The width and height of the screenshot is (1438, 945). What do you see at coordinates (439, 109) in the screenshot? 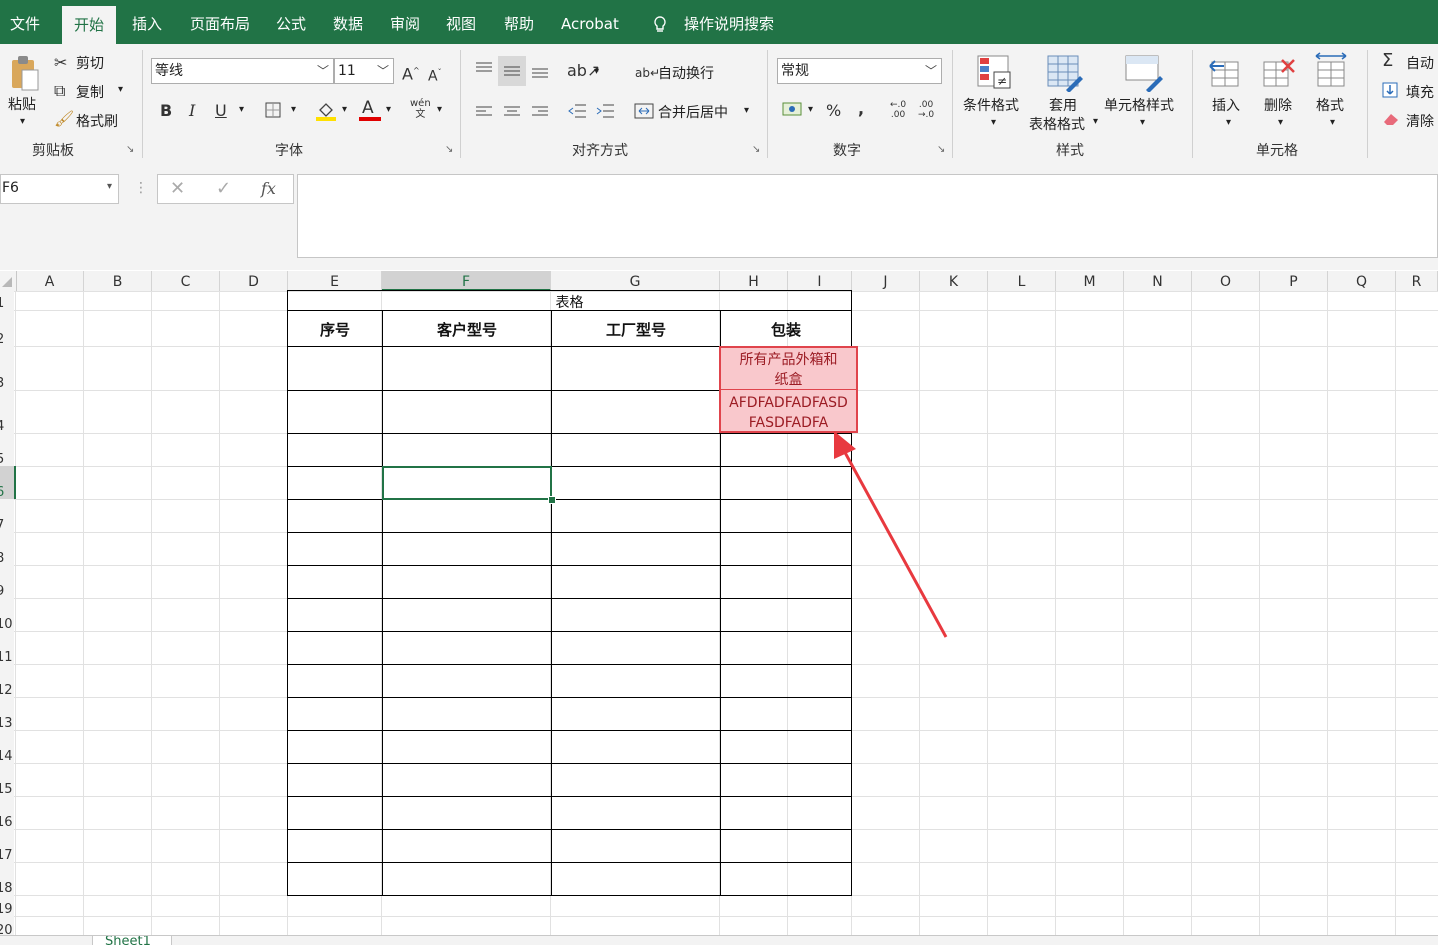
I see `phonetic-dropdown-icon: ▾` at bounding box center [439, 109].